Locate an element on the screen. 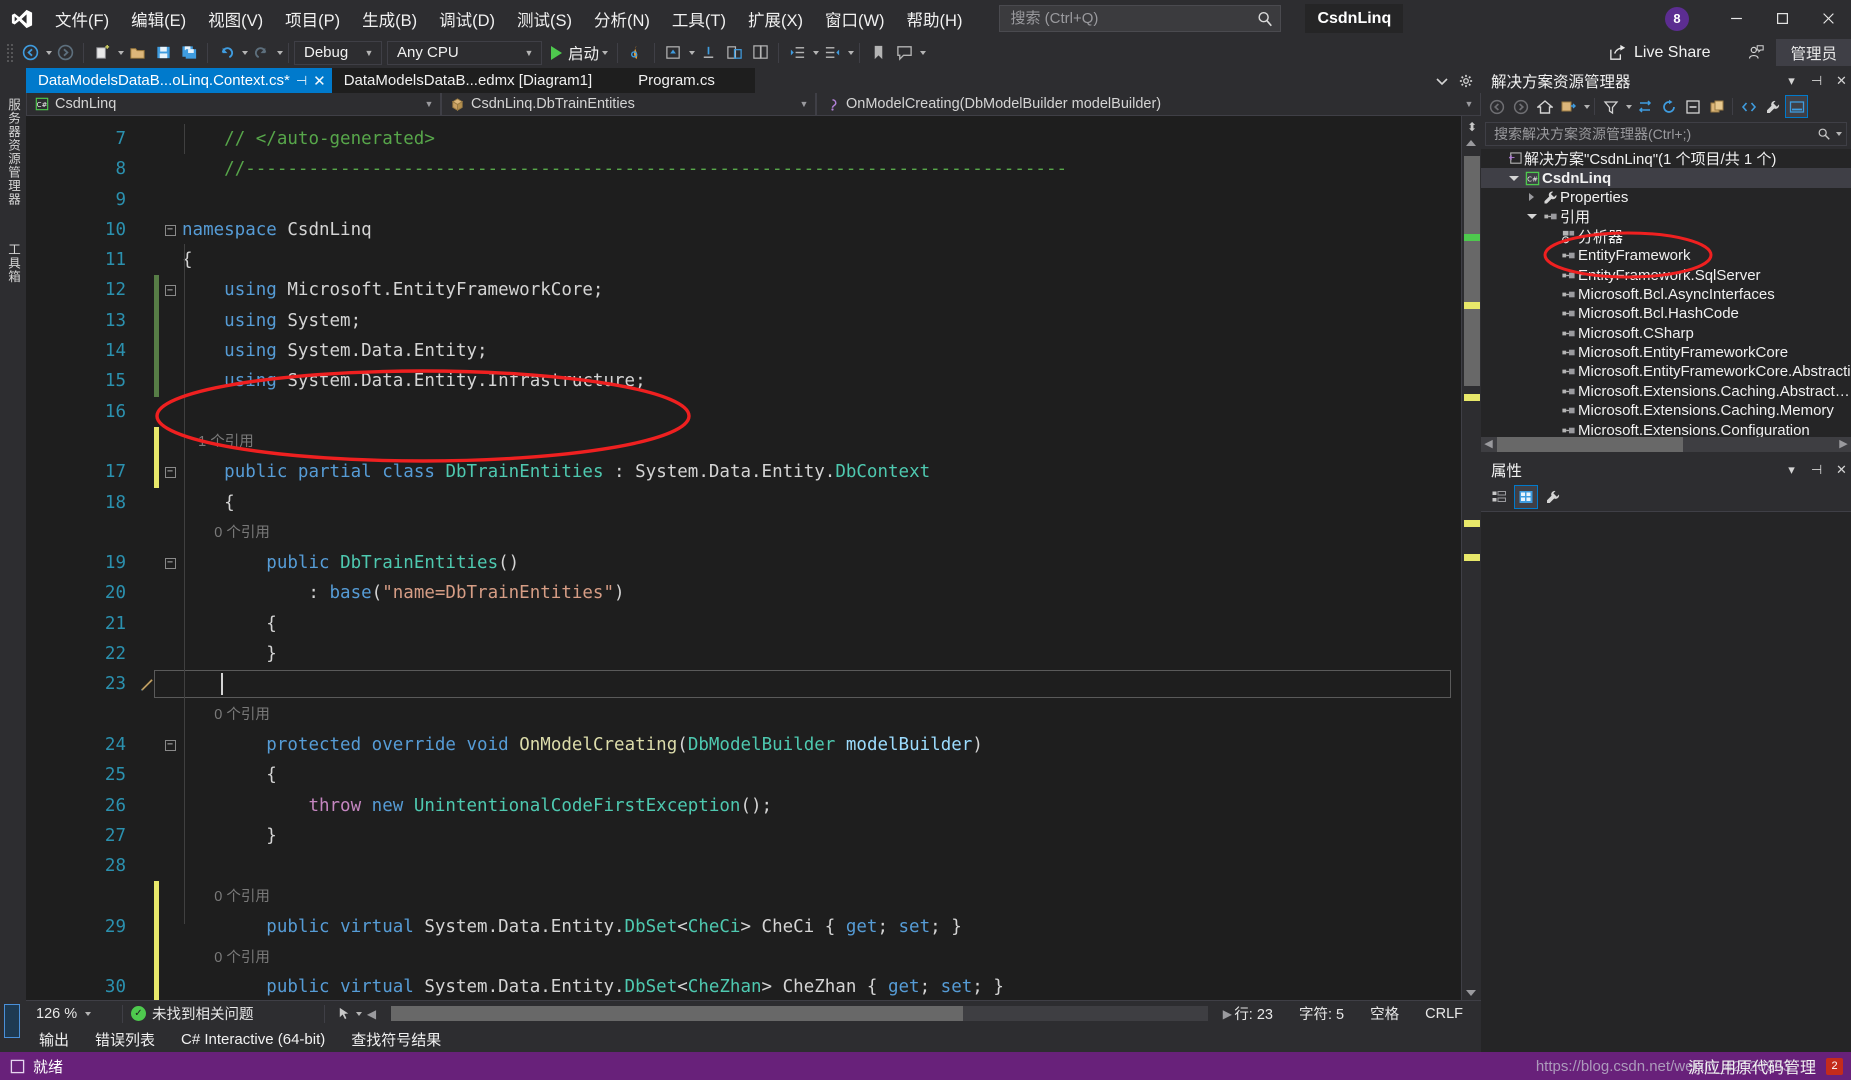 This screenshot has height=1080, width=1851. se-sync-button is located at coordinates (1644, 106).